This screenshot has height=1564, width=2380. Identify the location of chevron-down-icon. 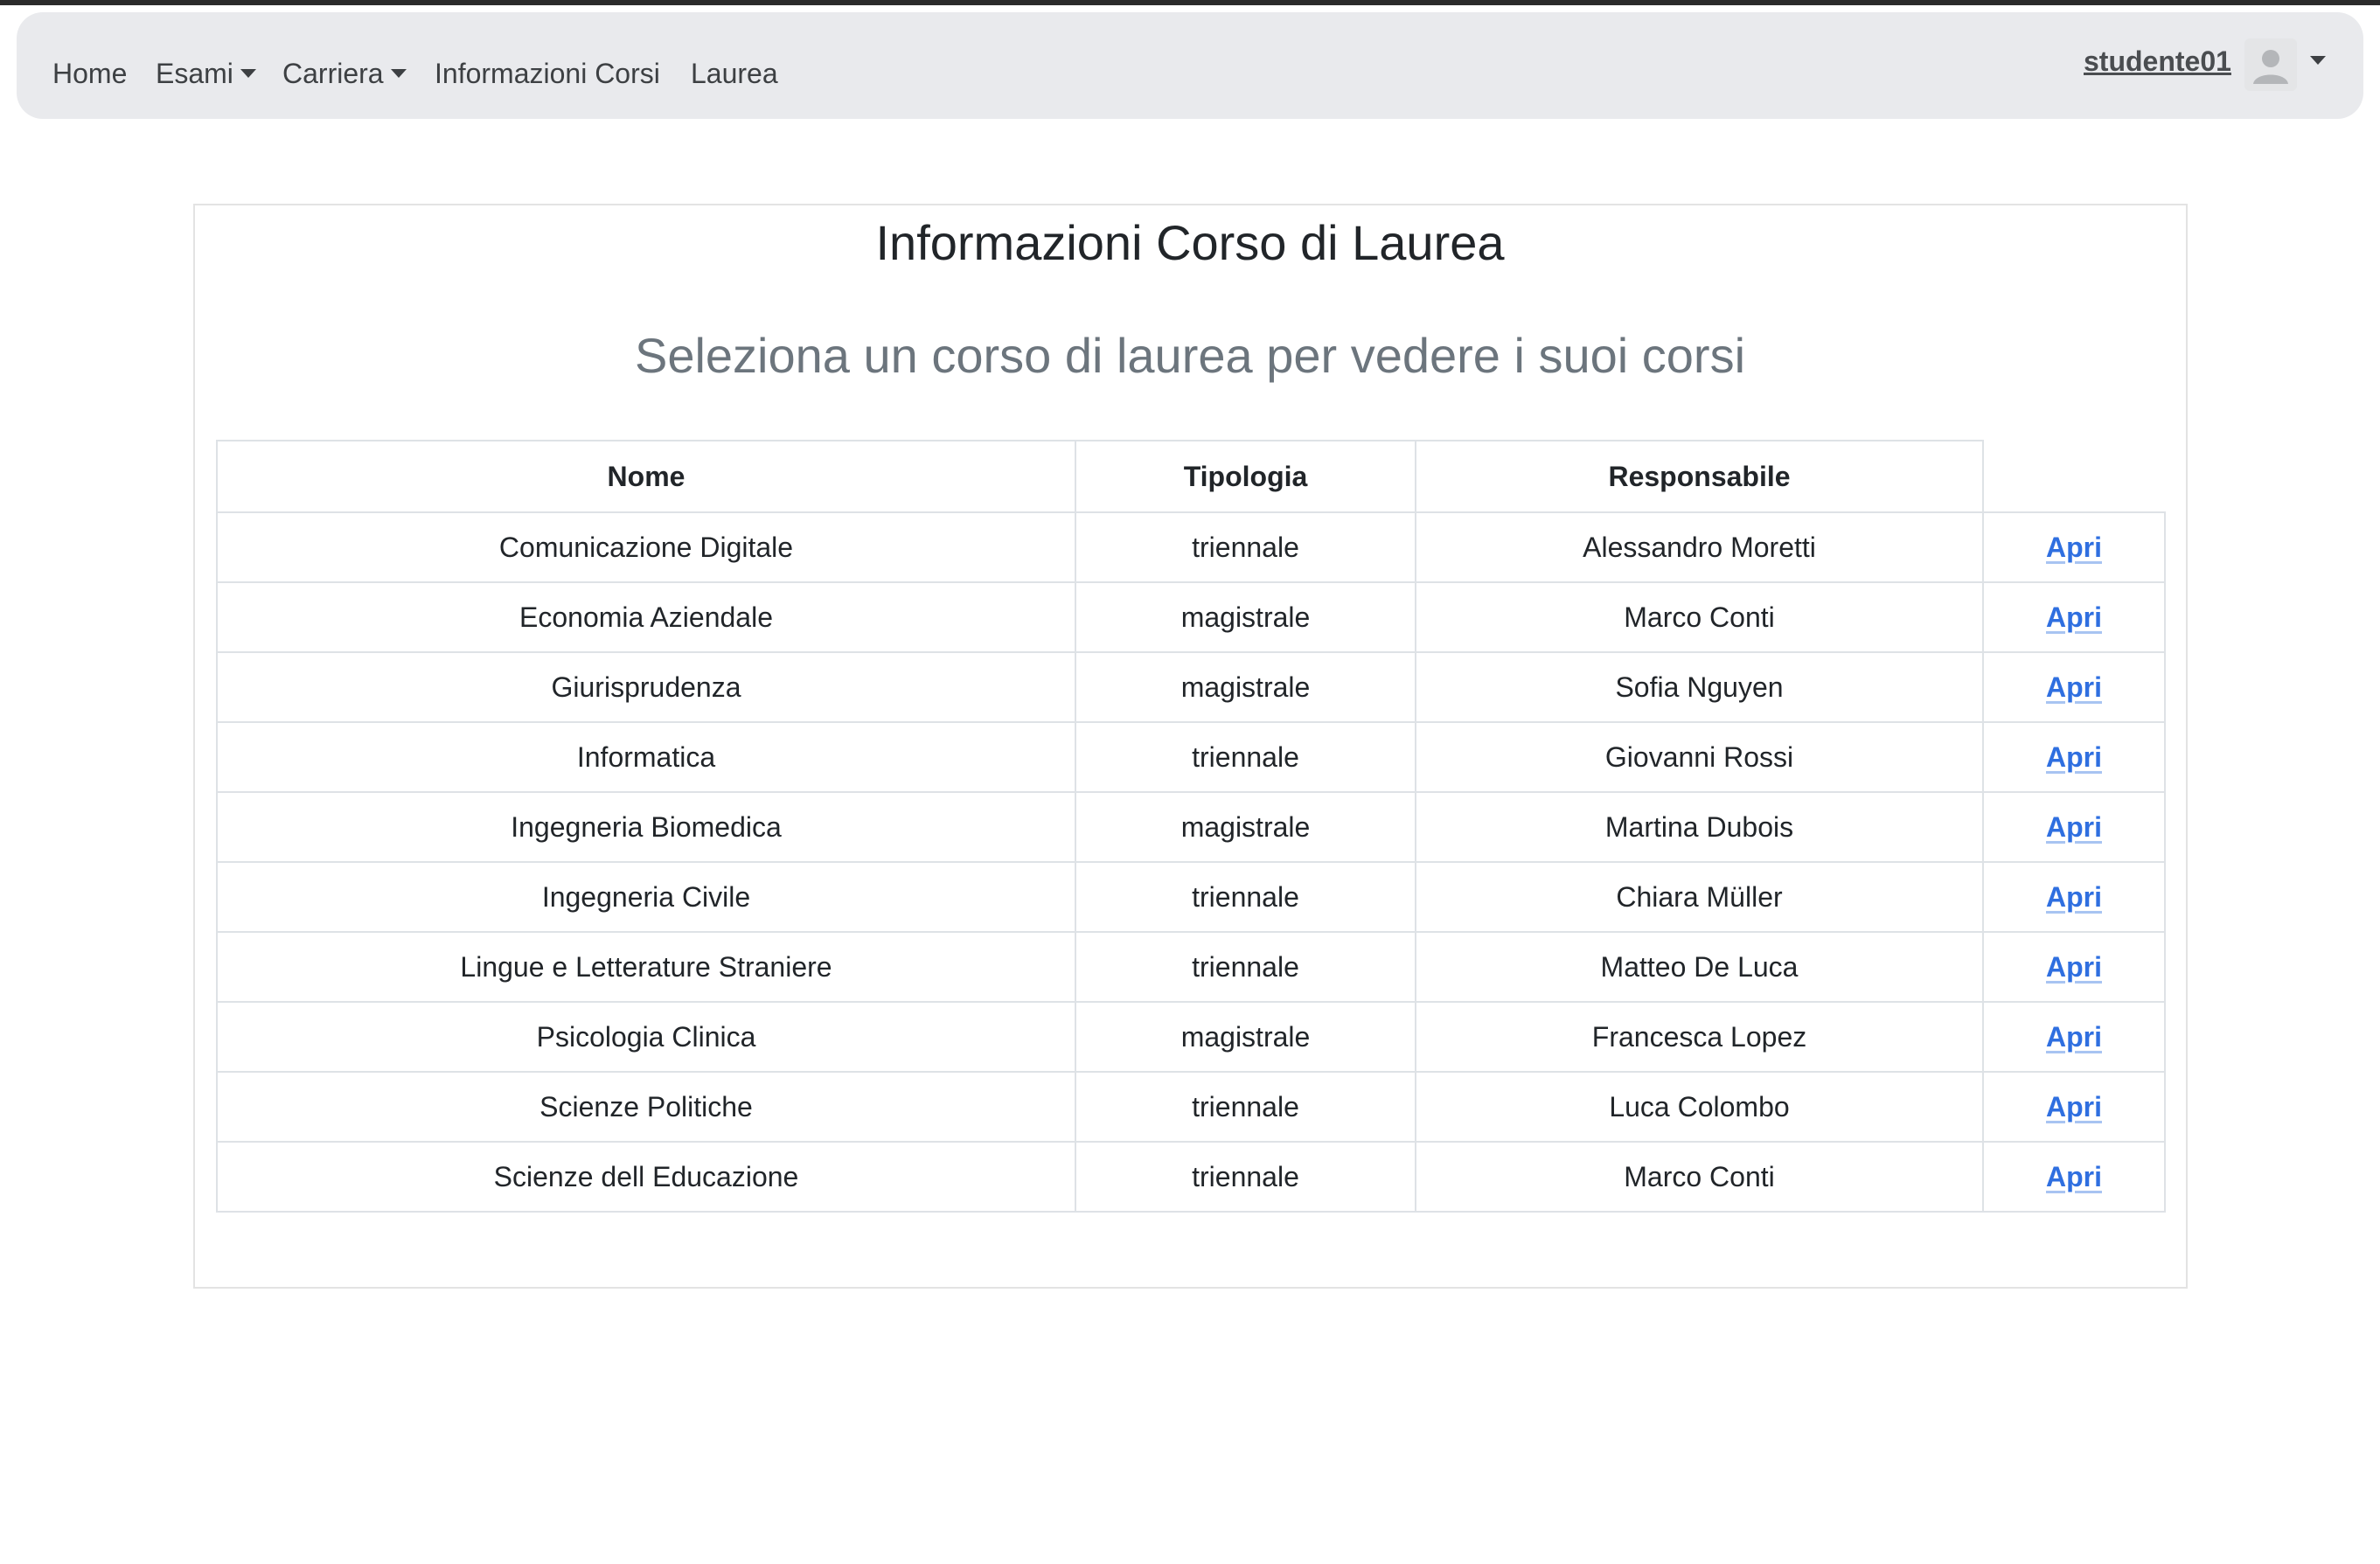
(2318, 60).